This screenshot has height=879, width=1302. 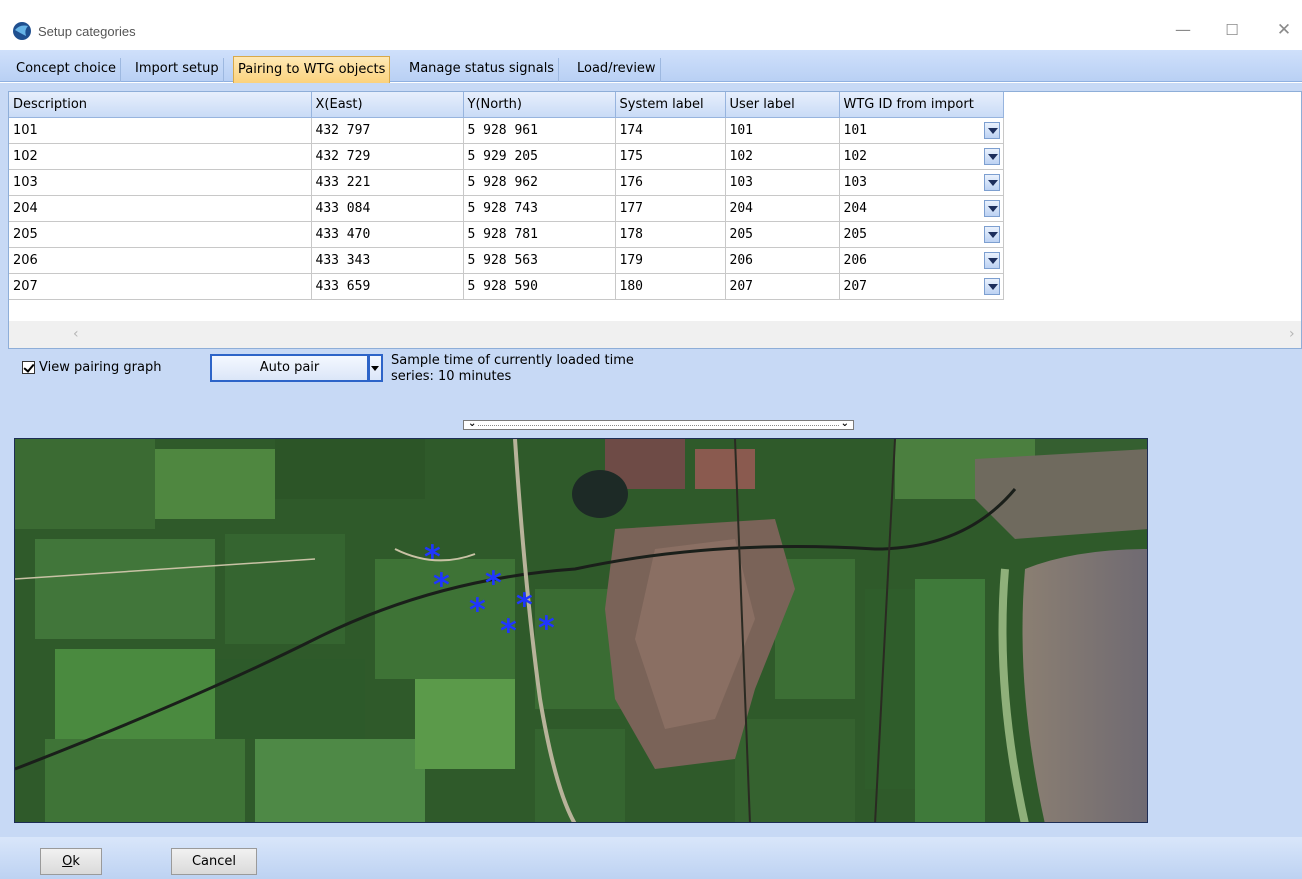 What do you see at coordinates (617, 70) in the screenshot?
I see `tab-load-review: Load/review` at bounding box center [617, 70].